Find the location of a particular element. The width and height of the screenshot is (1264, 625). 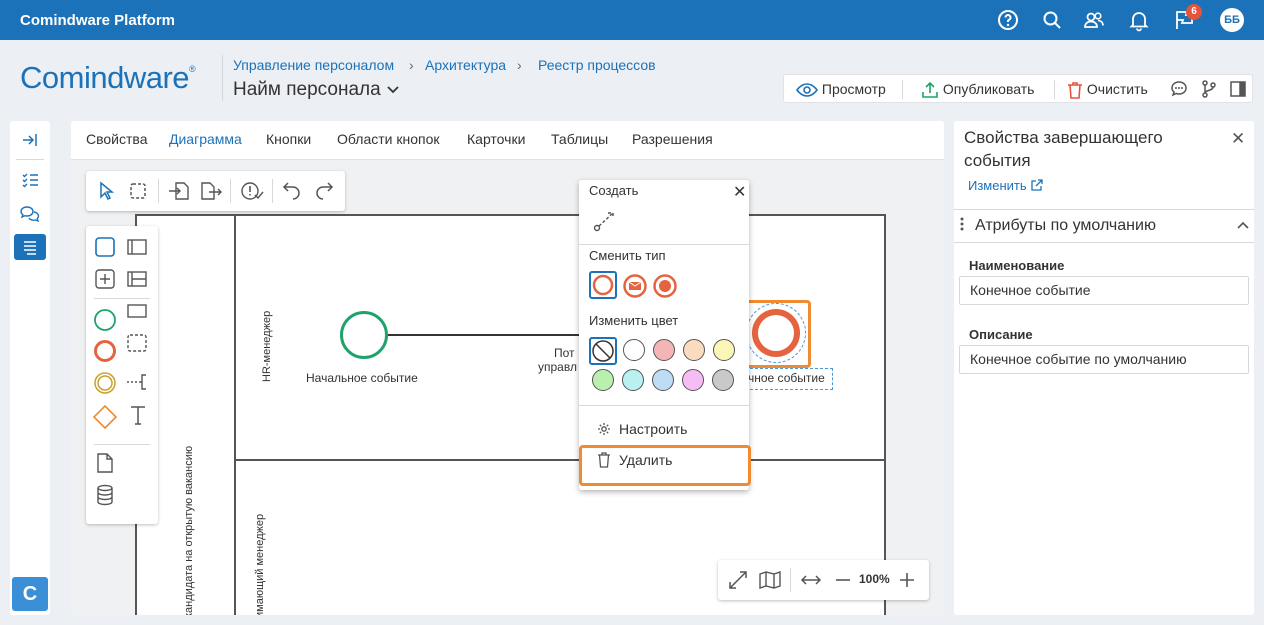

properties-list-button is located at coordinates (30, 247).